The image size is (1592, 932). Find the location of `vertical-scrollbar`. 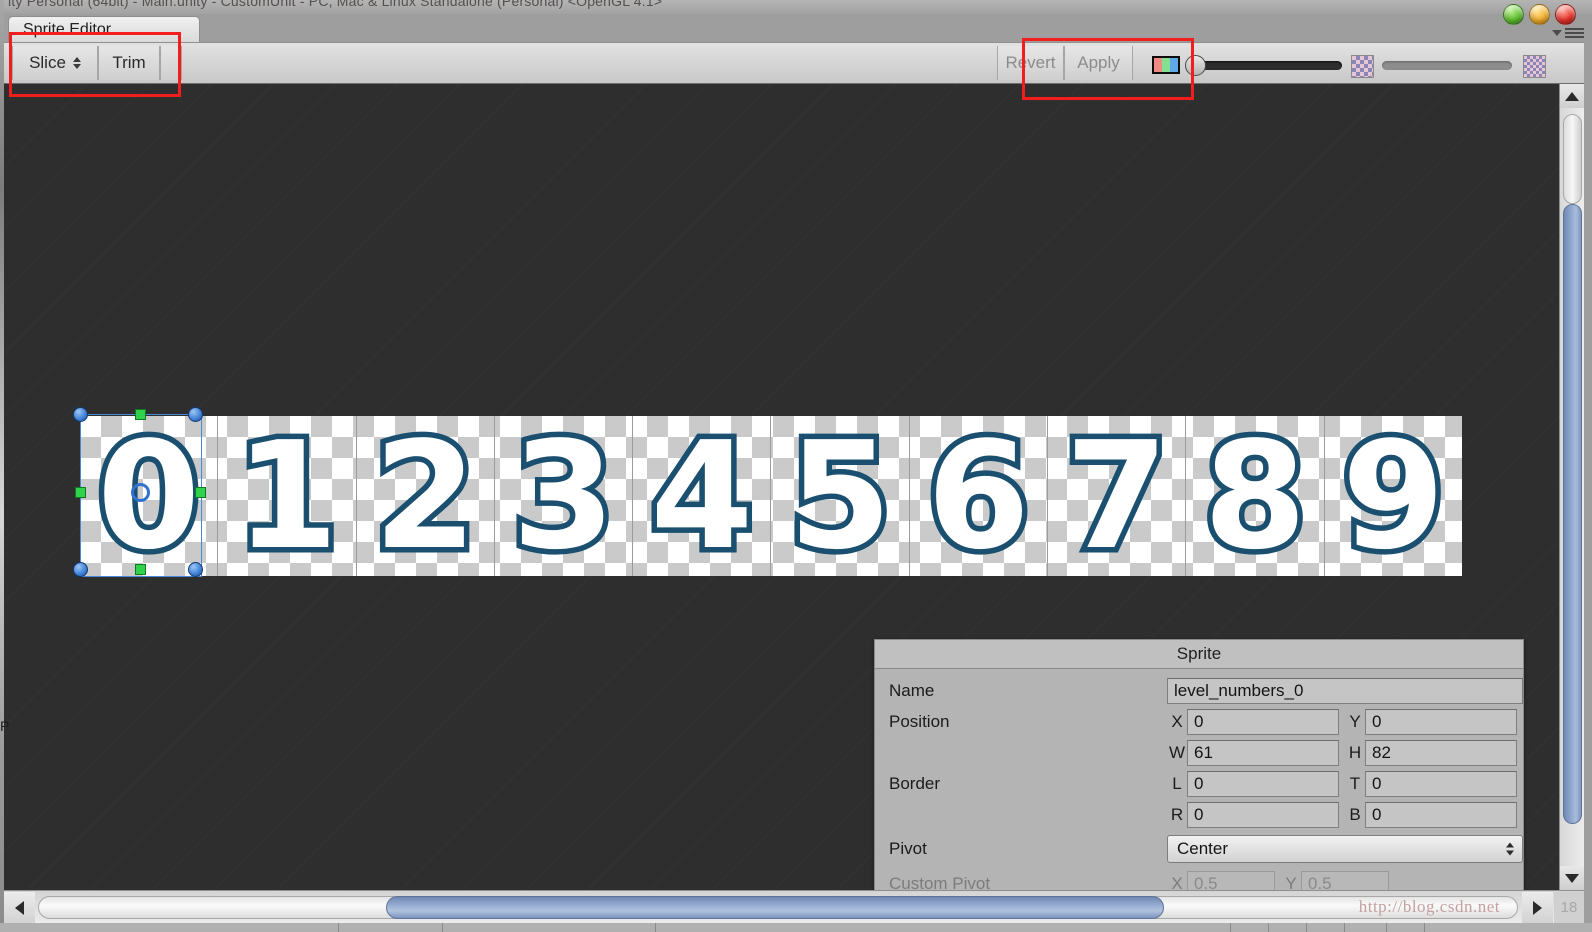

vertical-scrollbar is located at coordinates (1571, 487).